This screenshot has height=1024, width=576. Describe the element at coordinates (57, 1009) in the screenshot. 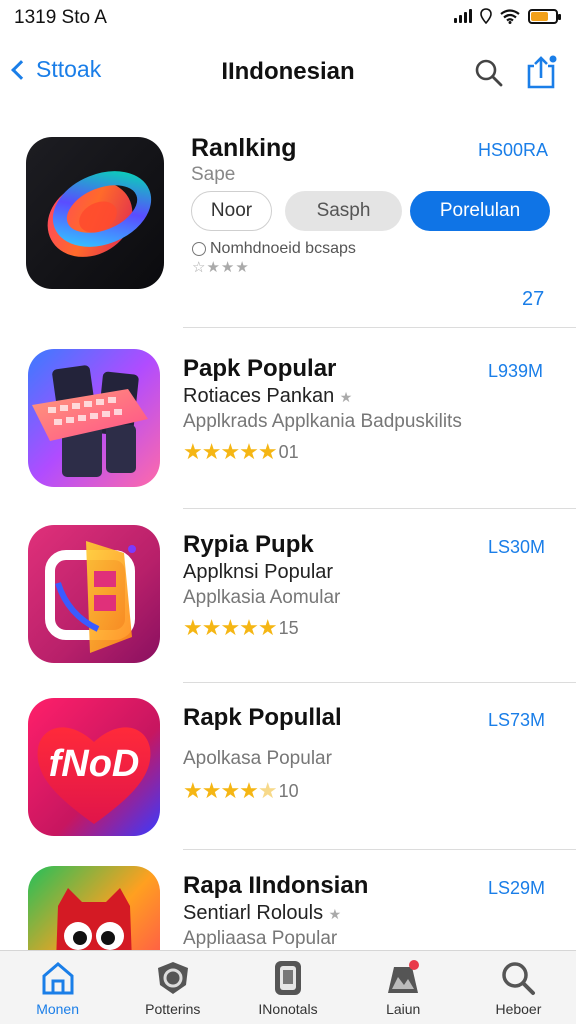

I see `tab-label: Monen` at that location.